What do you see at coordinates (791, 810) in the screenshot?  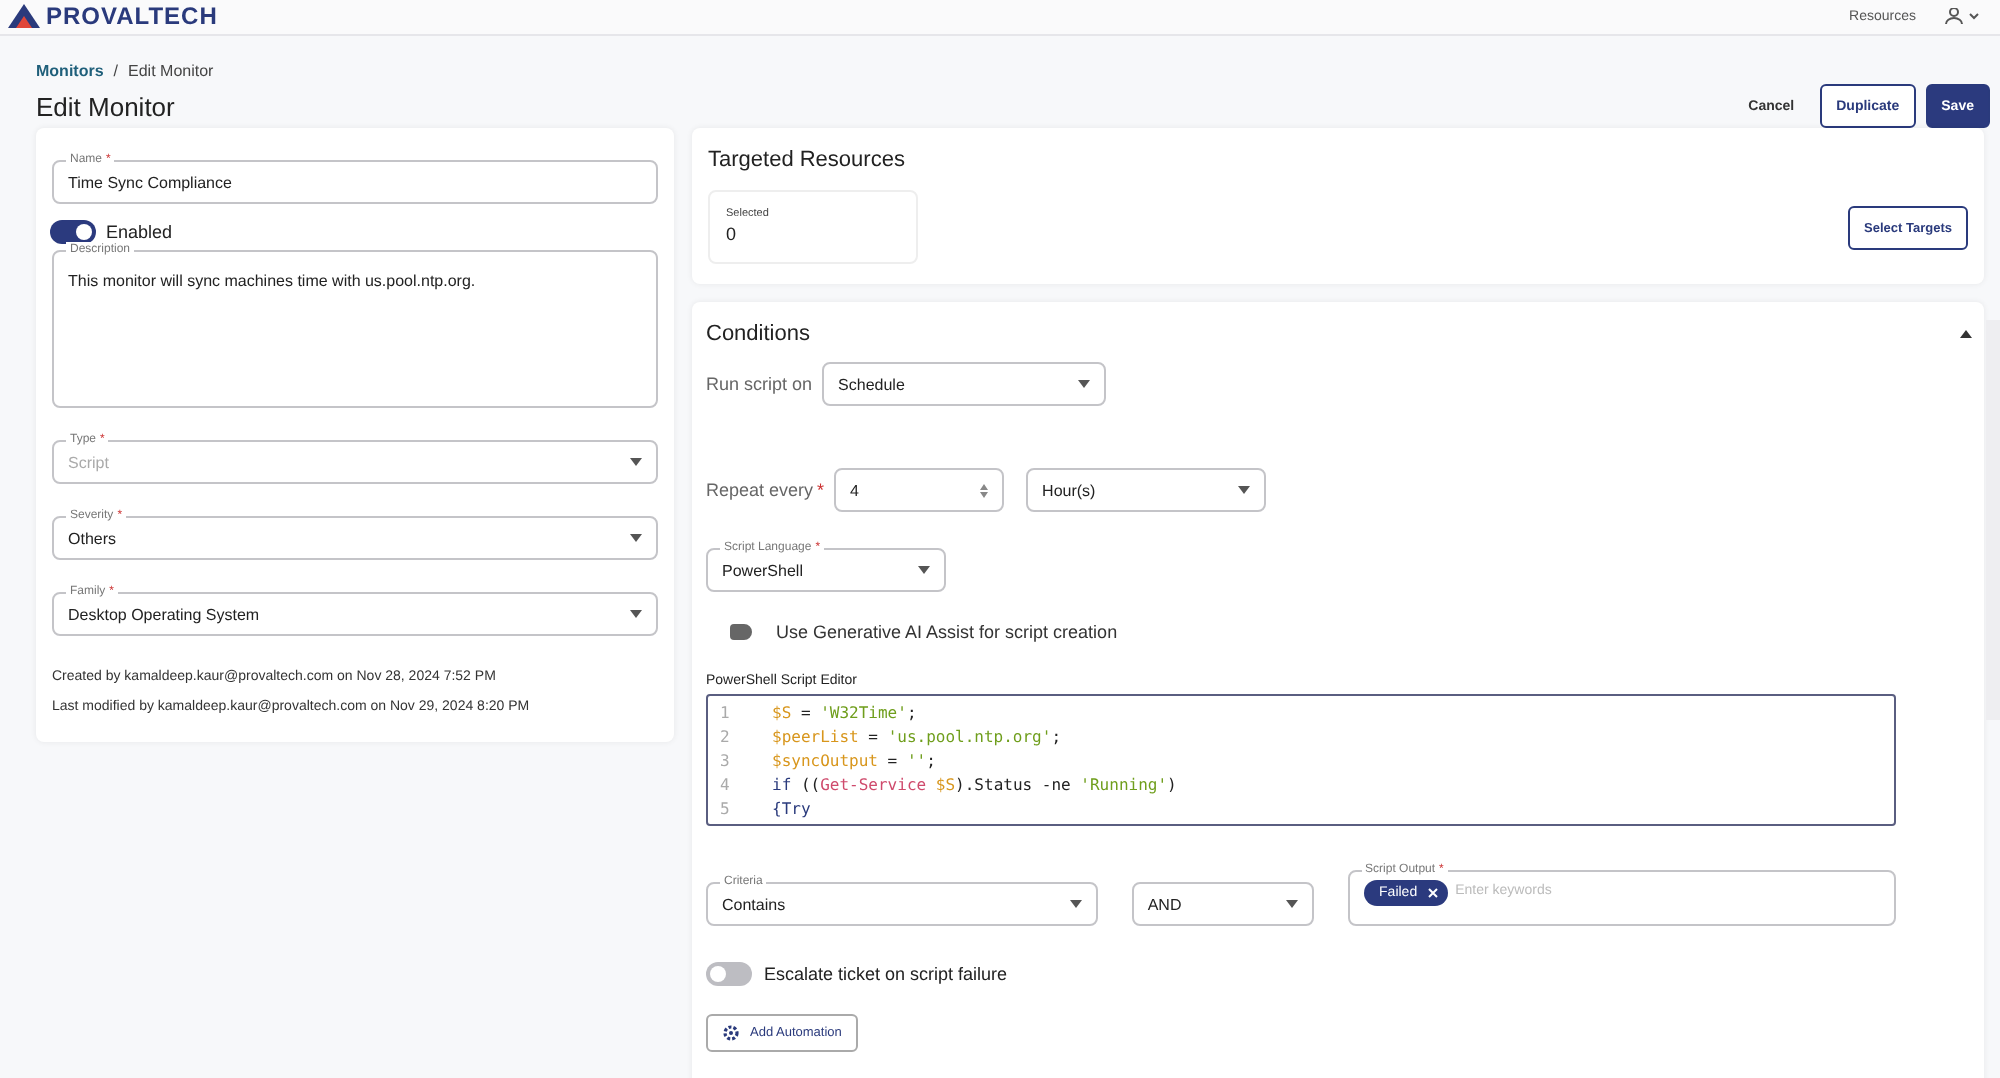 I see `code-line: {Try` at bounding box center [791, 810].